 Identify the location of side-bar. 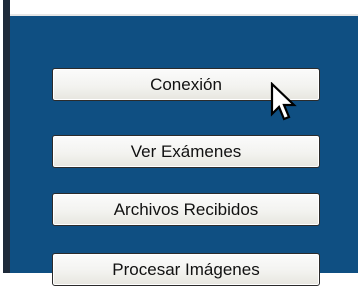
(6, 136).